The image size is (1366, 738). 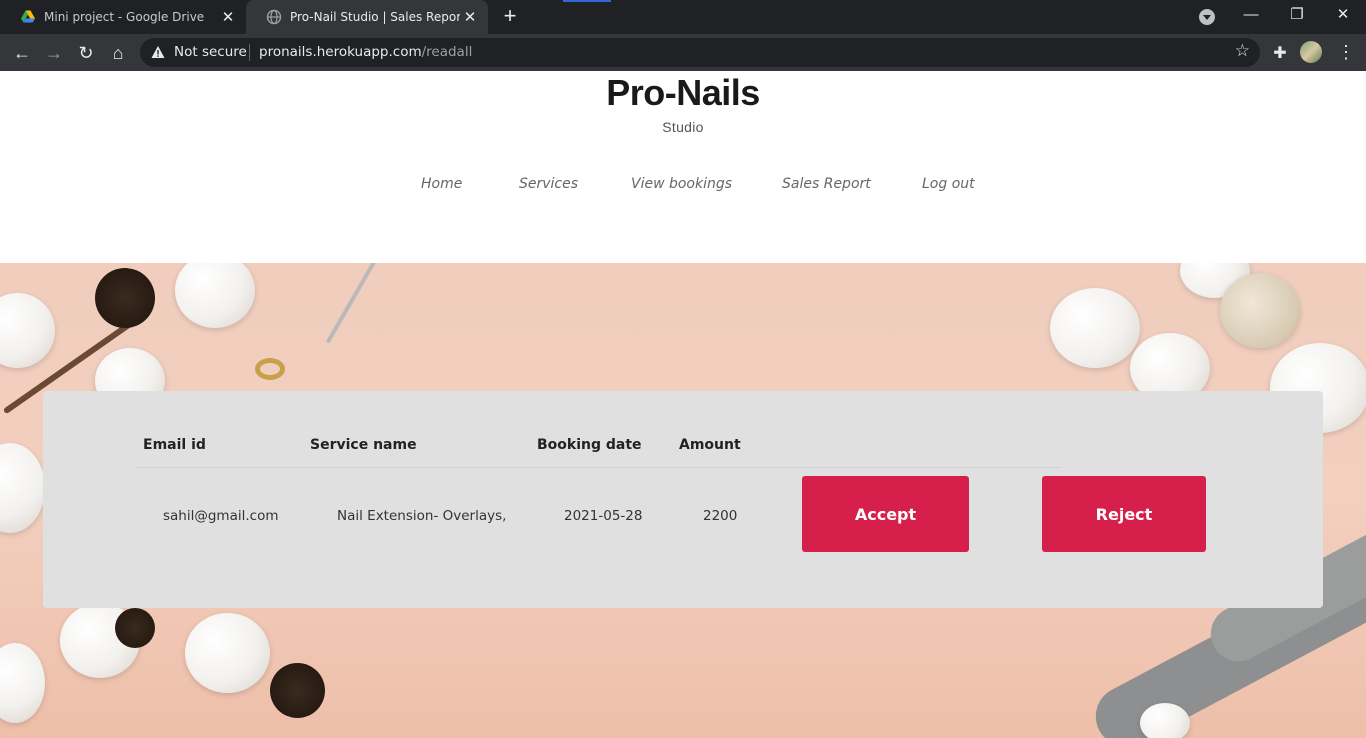 I want to click on forward-icon: →, so click(x=54, y=53).